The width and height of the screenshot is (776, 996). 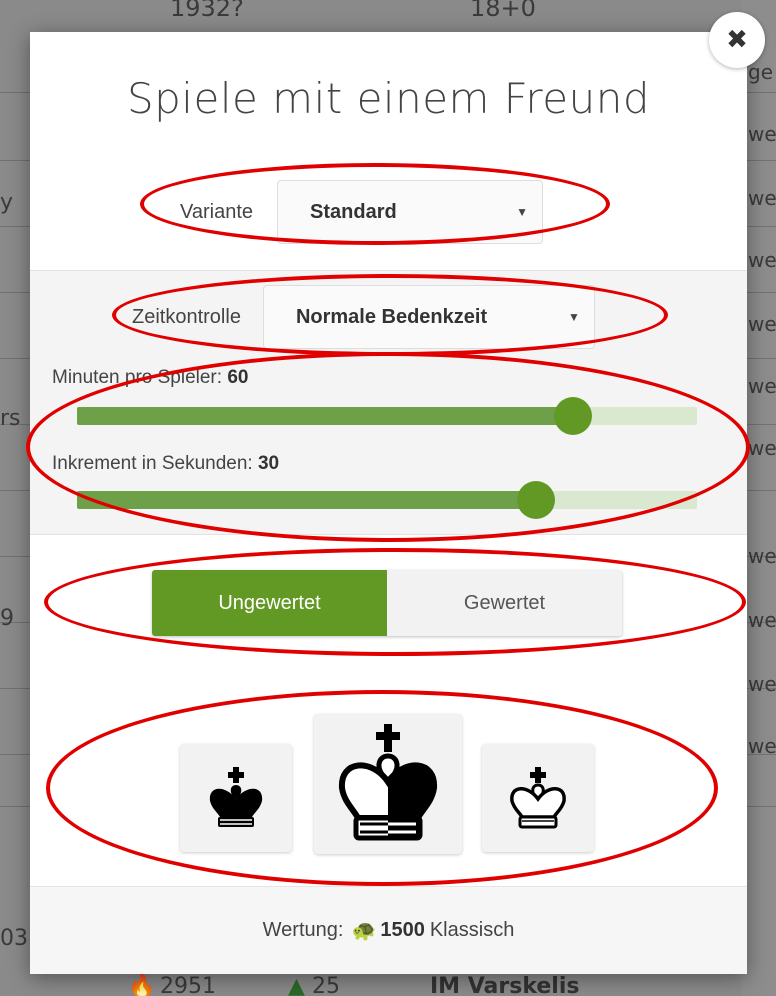 What do you see at coordinates (10, 418) in the screenshot?
I see `lobby-left-cell: rs` at bounding box center [10, 418].